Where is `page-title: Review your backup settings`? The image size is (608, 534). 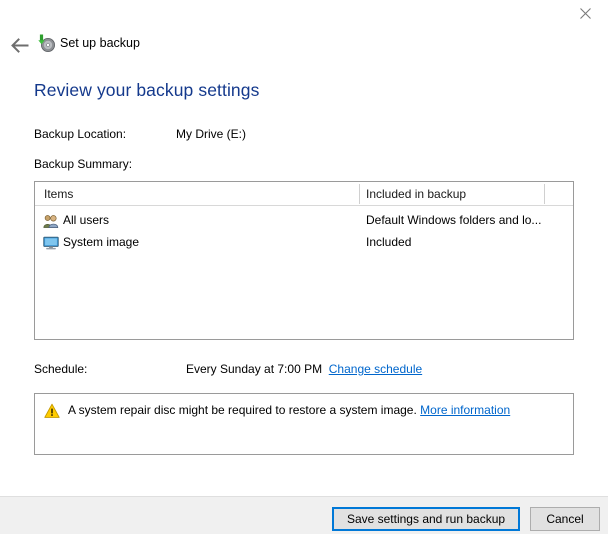
page-title: Review your backup settings is located at coordinates (147, 90).